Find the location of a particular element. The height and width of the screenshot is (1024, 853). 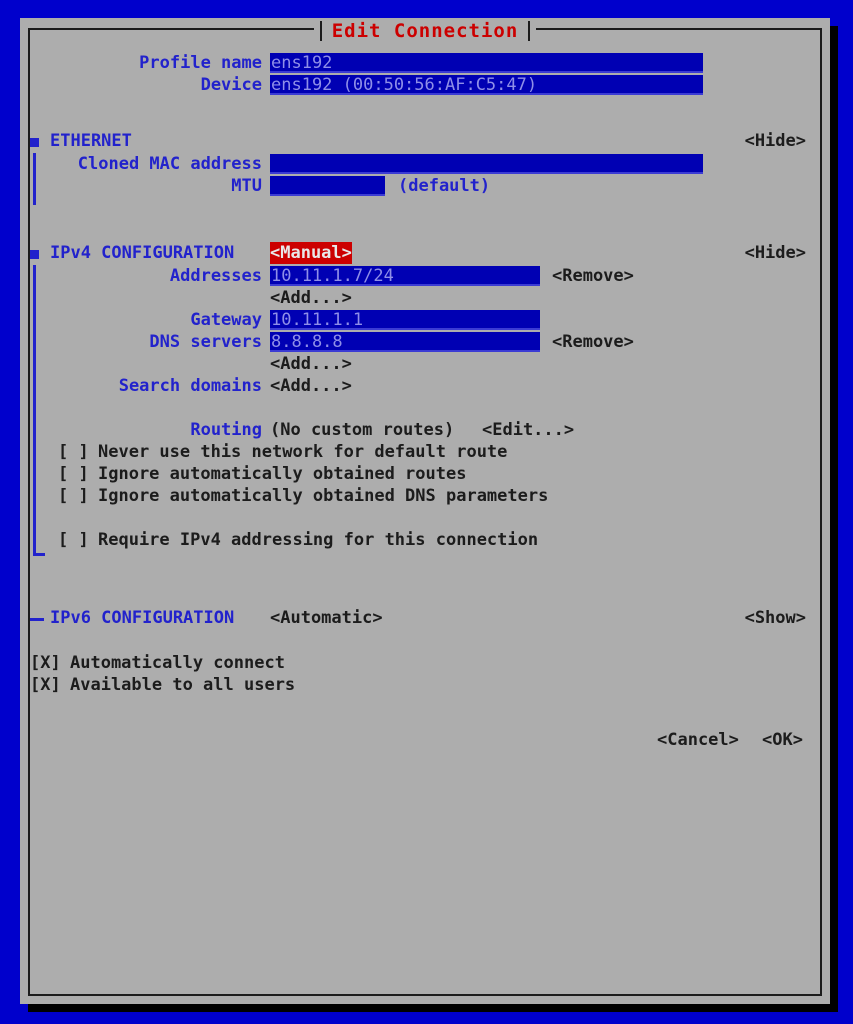

device-row: Device ens192 (00:50:56:AF:C5:47)_ is located at coordinates (425, 85).